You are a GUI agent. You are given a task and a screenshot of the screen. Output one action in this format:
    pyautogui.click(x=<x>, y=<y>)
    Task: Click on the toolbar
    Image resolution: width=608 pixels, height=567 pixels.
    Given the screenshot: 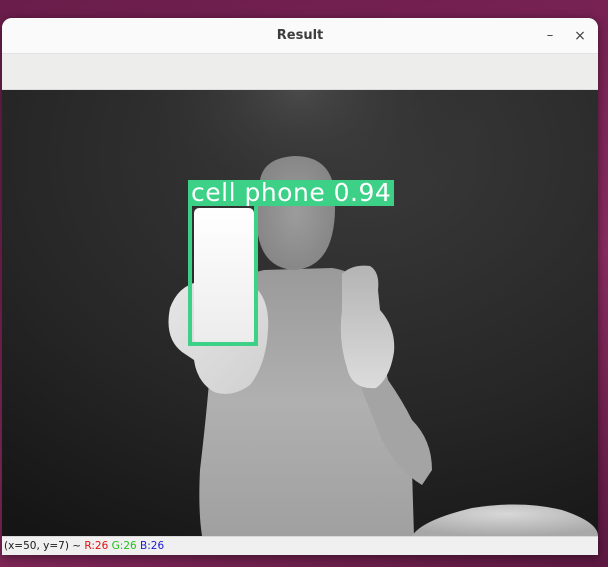 What is the action you would take?
    pyautogui.click(x=300, y=72)
    